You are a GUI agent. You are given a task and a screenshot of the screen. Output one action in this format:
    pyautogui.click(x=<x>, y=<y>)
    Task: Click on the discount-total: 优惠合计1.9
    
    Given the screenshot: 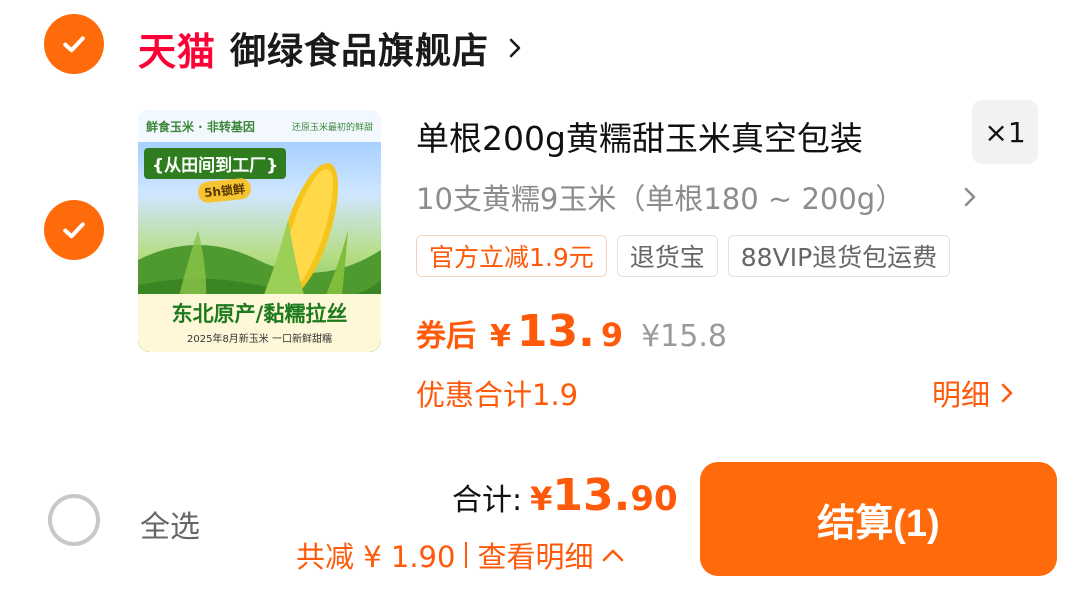 What is the action you would take?
    pyautogui.click(x=497, y=395)
    